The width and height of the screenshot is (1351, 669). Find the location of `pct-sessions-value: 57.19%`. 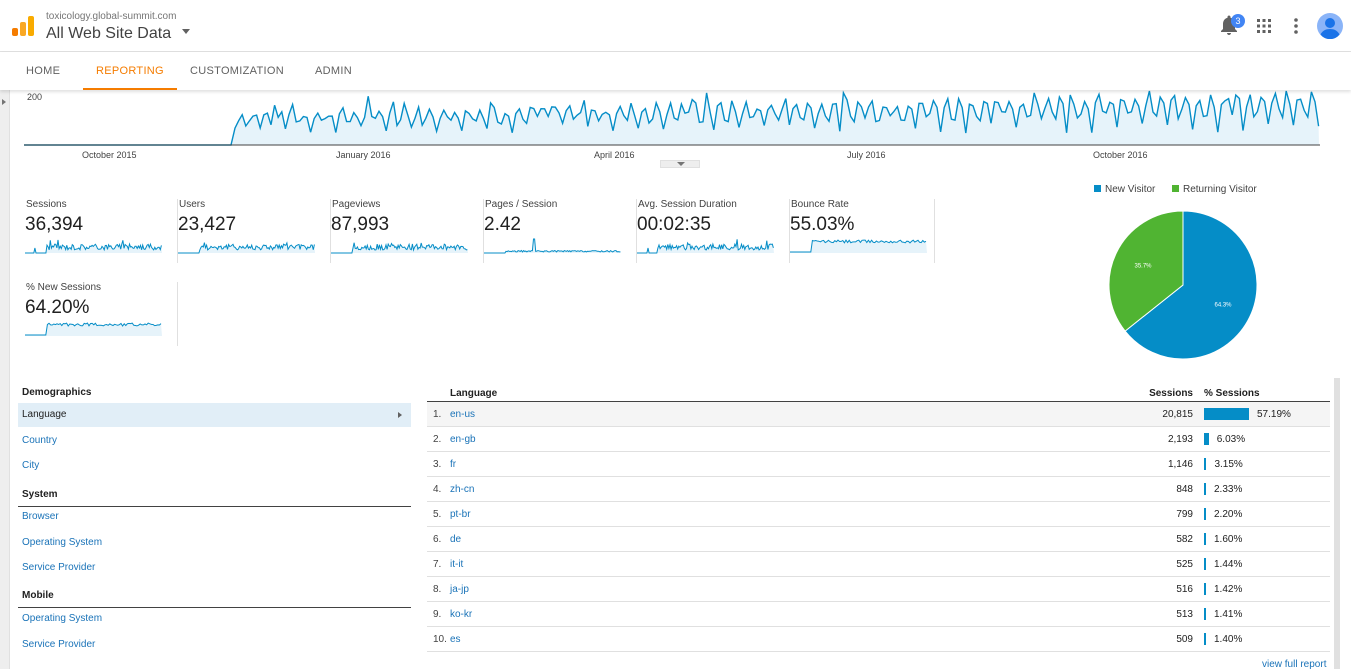

pct-sessions-value: 57.19% is located at coordinates (1274, 414).